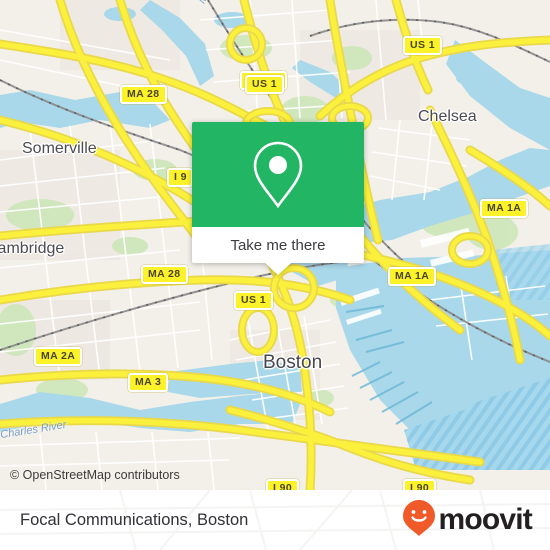 This screenshot has width=550, height=550. What do you see at coordinates (59, 148) in the screenshot?
I see `map-label-somerville: Somerville` at bounding box center [59, 148].